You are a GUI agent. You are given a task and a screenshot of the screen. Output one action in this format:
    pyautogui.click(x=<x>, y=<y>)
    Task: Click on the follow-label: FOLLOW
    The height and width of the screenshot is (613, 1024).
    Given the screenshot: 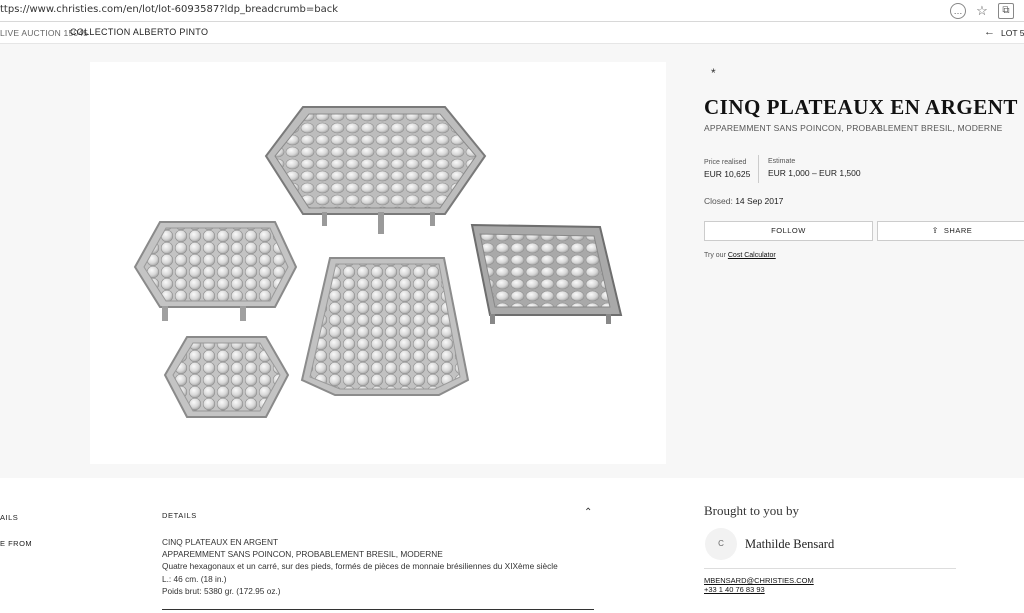 What is the action you would take?
    pyautogui.click(x=788, y=230)
    